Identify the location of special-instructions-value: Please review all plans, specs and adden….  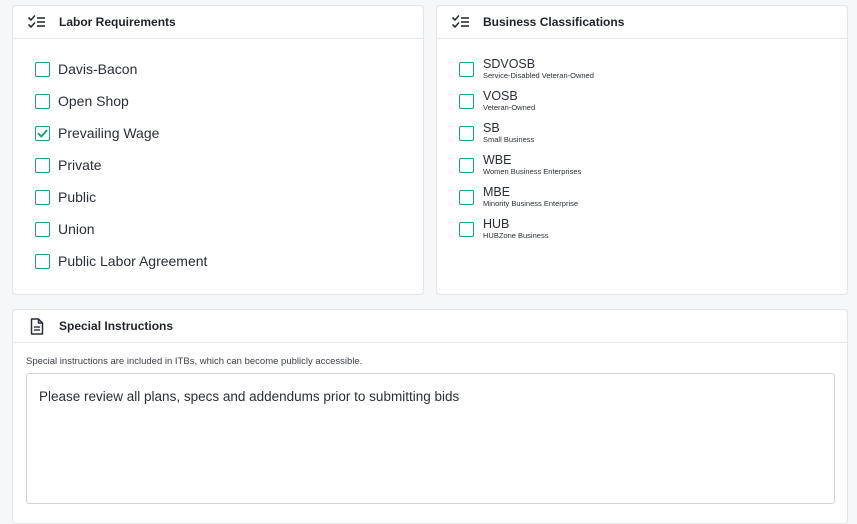
(249, 396).